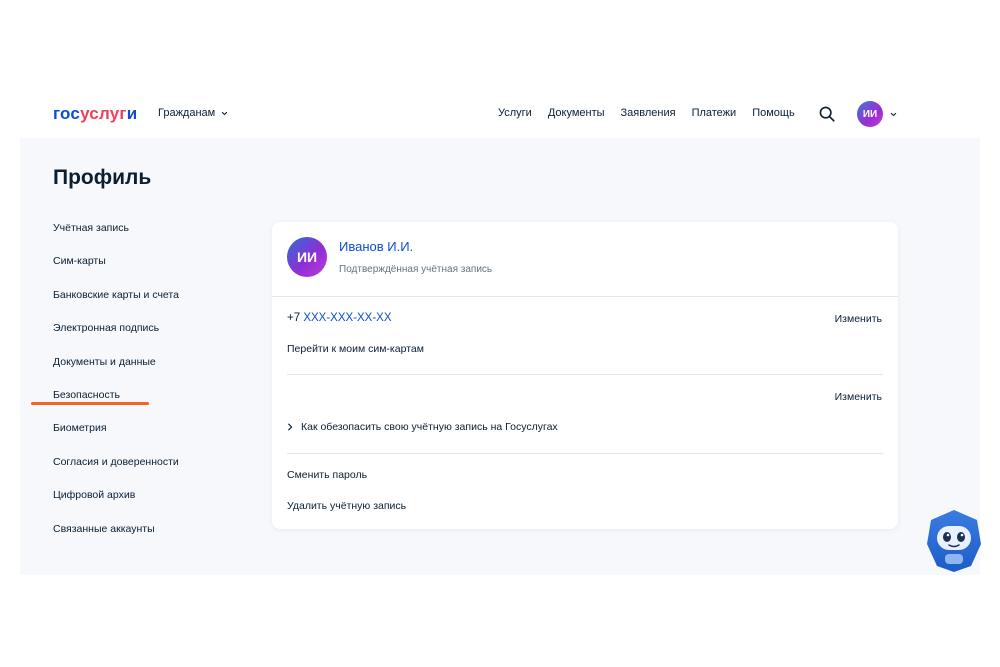  I want to click on sidebar-item-documents: Документы и данные, so click(116, 370).